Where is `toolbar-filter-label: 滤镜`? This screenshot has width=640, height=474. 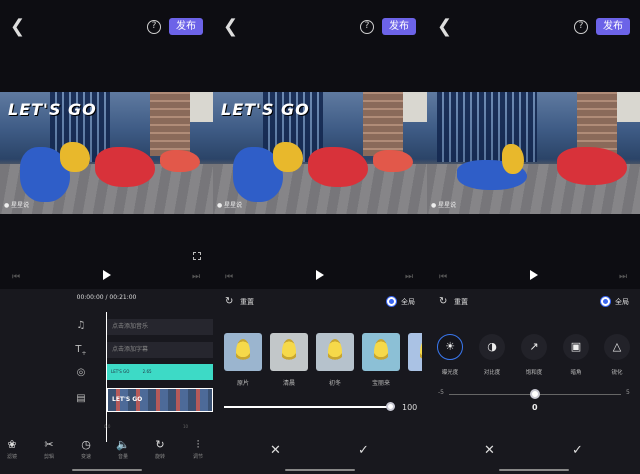
toolbar-filter-label: 滤镜 is located at coordinates (11, 457).